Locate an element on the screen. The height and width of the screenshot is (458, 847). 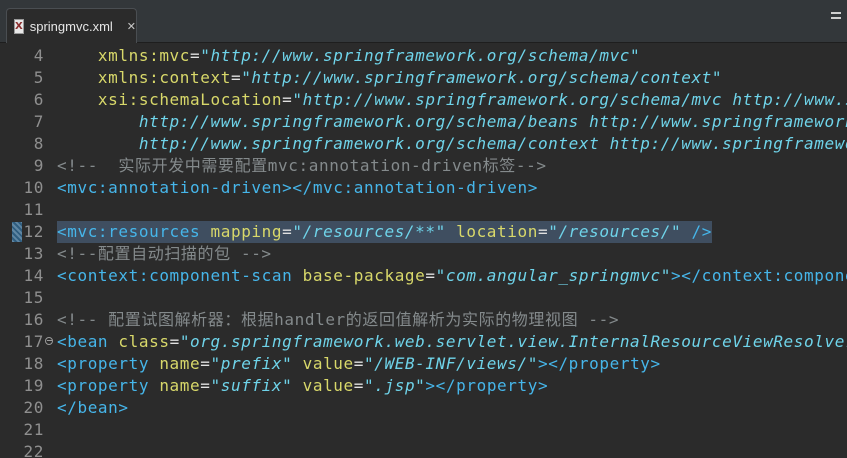
line-number: 4 is located at coordinates (38, 55).